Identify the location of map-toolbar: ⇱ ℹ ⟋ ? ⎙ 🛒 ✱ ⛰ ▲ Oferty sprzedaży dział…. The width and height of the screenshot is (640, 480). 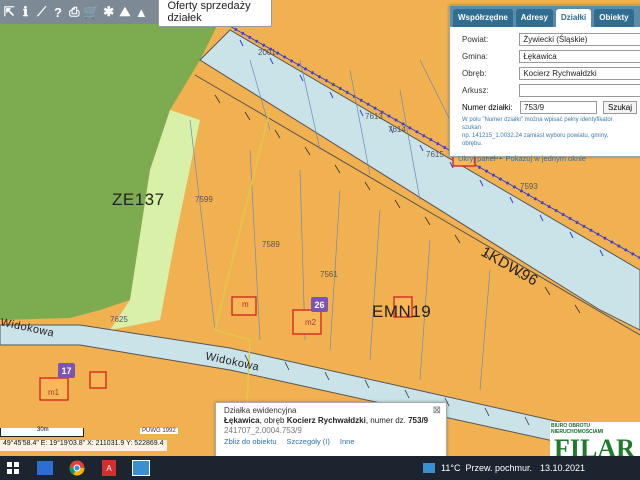
(136, 13).